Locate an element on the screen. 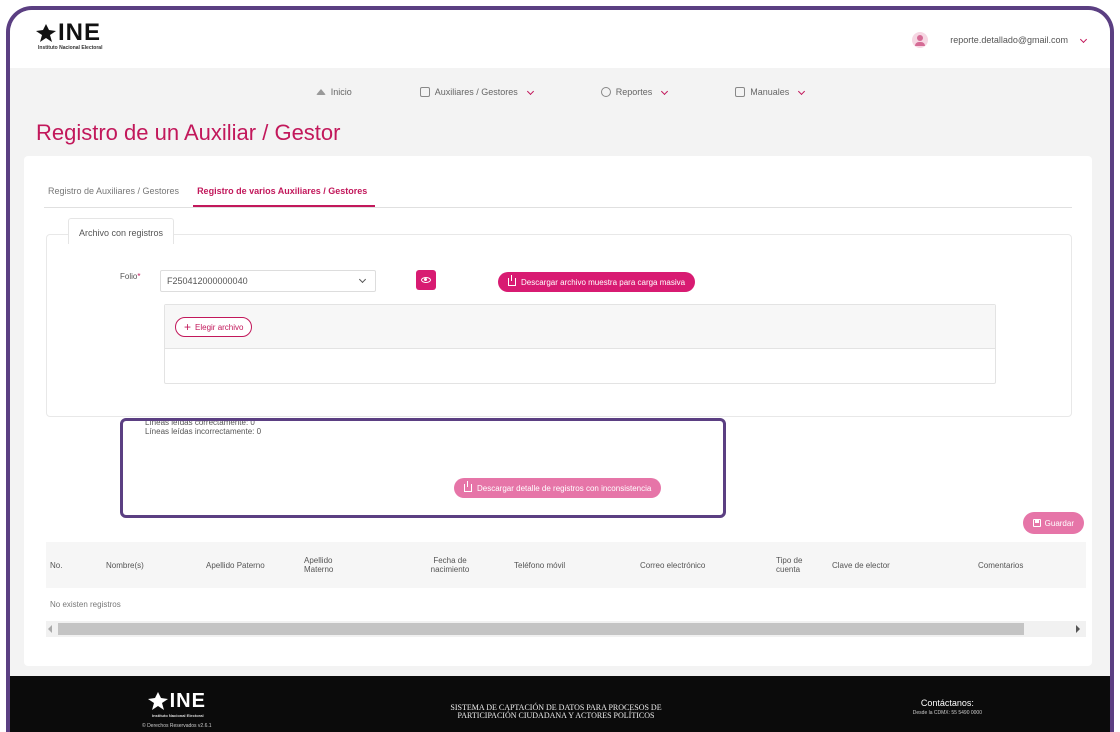  horizontal-scrollbar is located at coordinates (566, 629).